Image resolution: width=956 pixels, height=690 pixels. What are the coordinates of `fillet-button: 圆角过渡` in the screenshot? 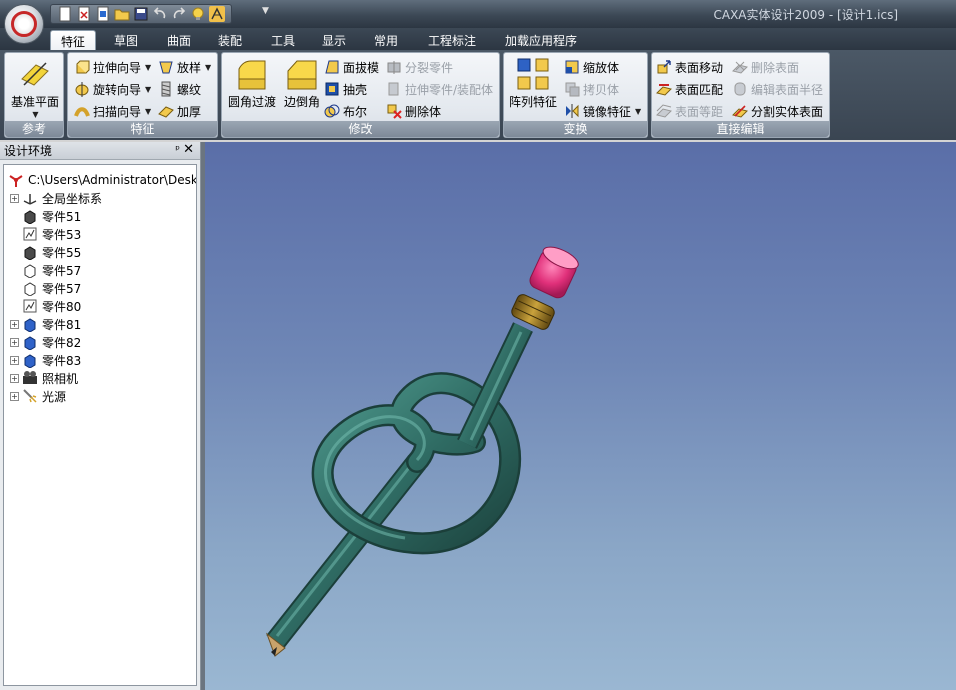 It's located at (252, 83).